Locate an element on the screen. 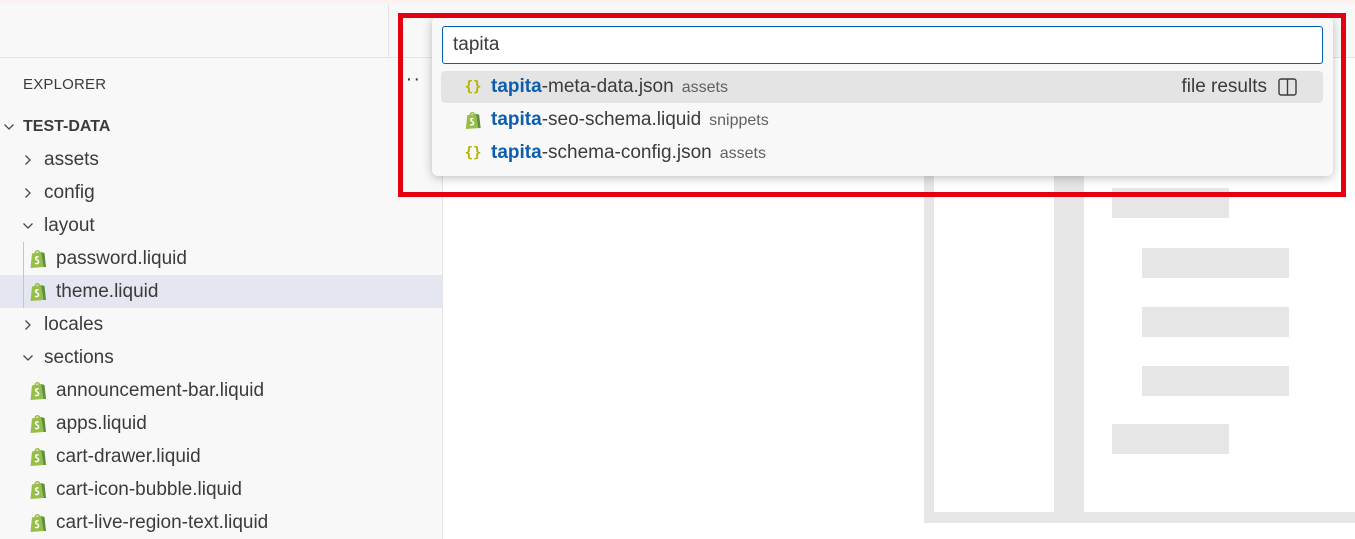  tree-file: announcement-bar.liquid is located at coordinates (221, 390).